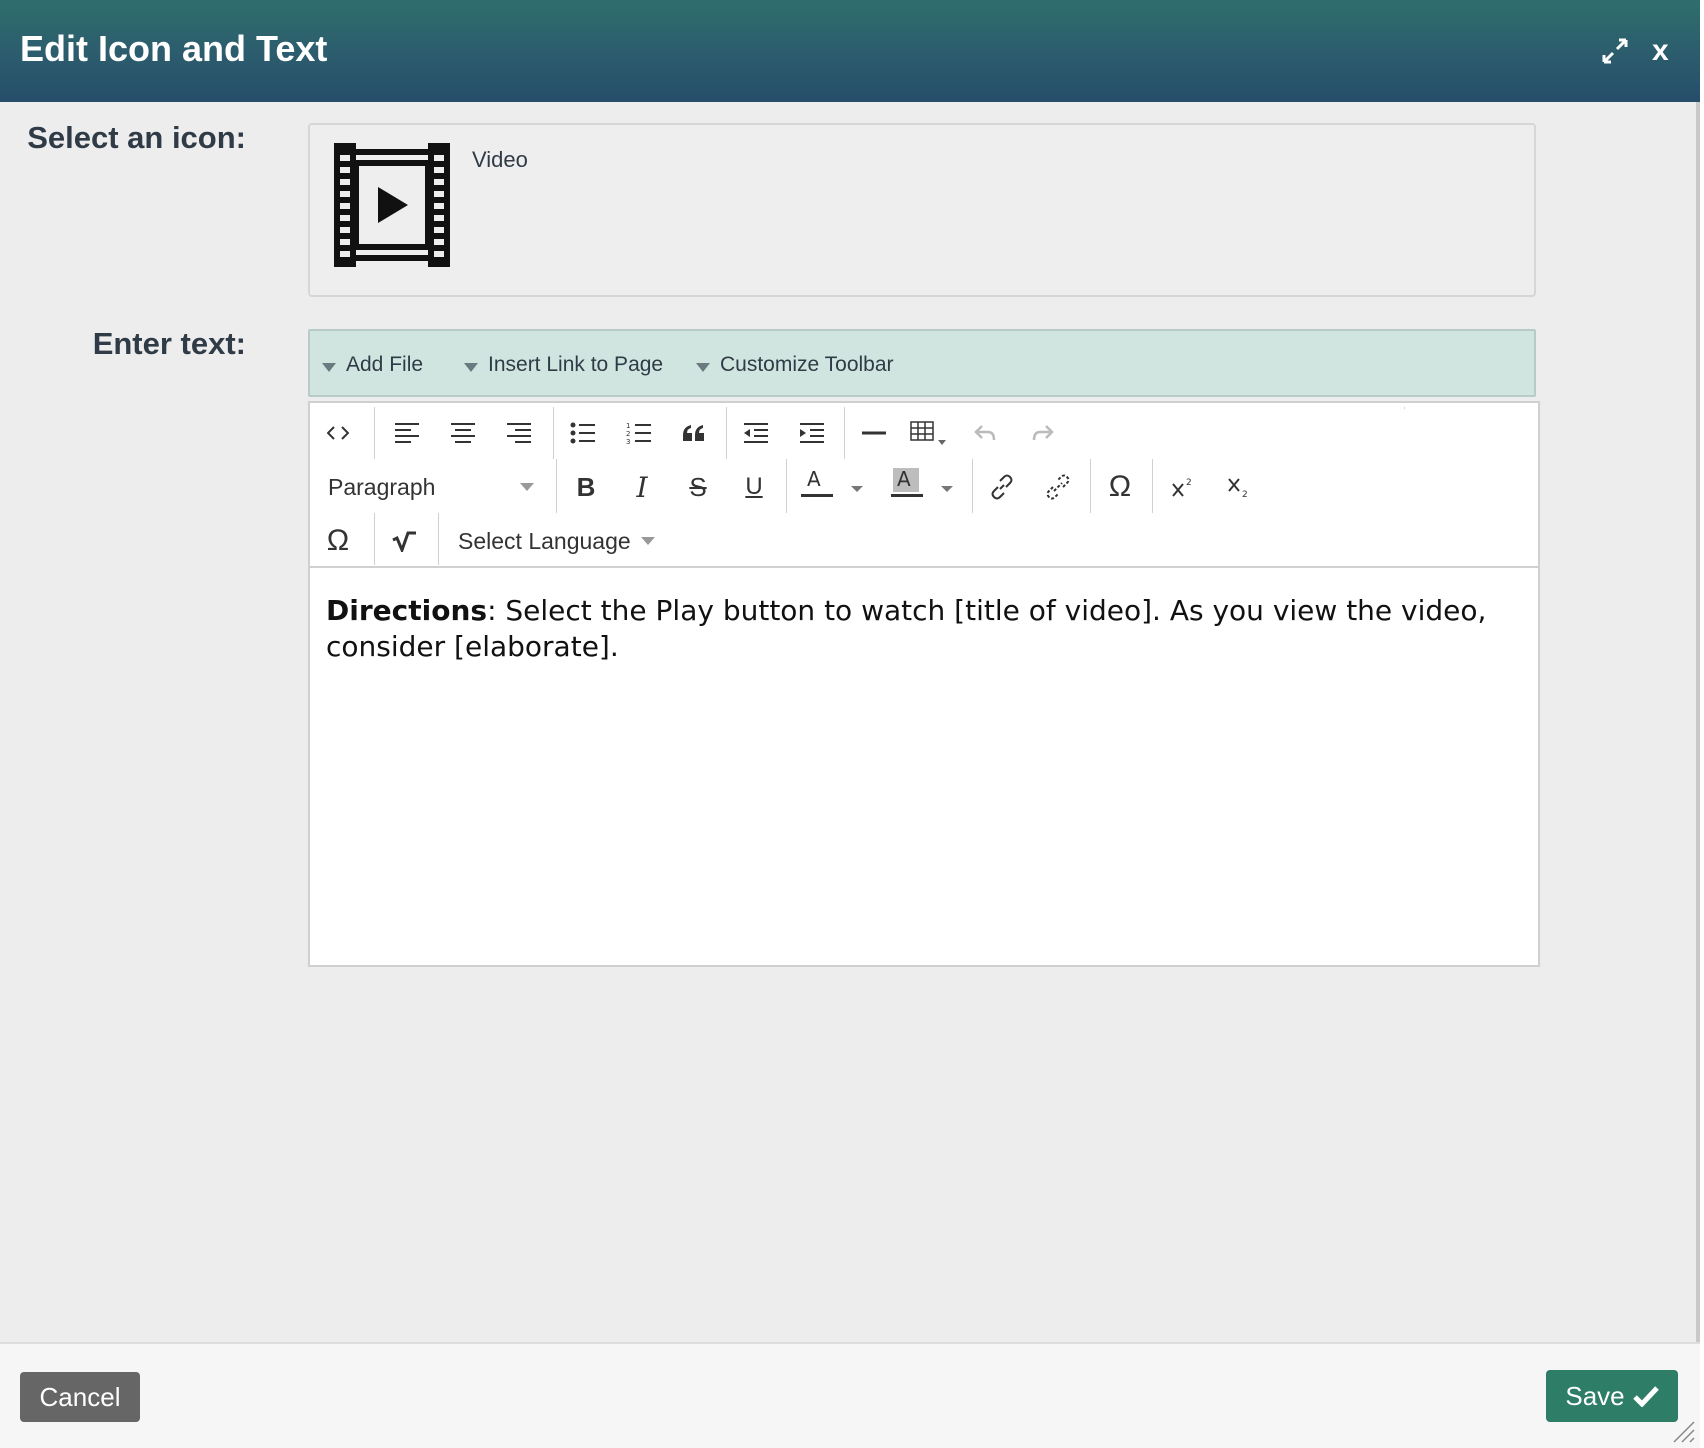 Image resolution: width=1704 pixels, height=1448 pixels. I want to click on expand-icon, so click(1615, 51).